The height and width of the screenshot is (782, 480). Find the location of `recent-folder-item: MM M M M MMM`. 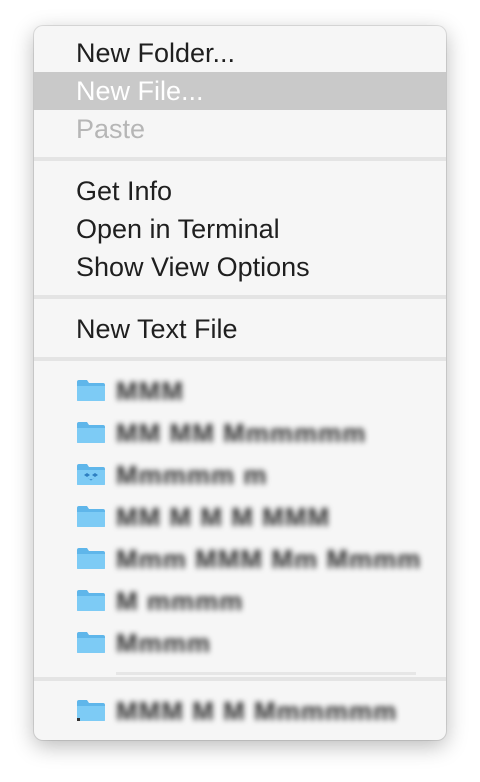

recent-folder-item: MM M M M MMM is located at coordinates (240, 518).